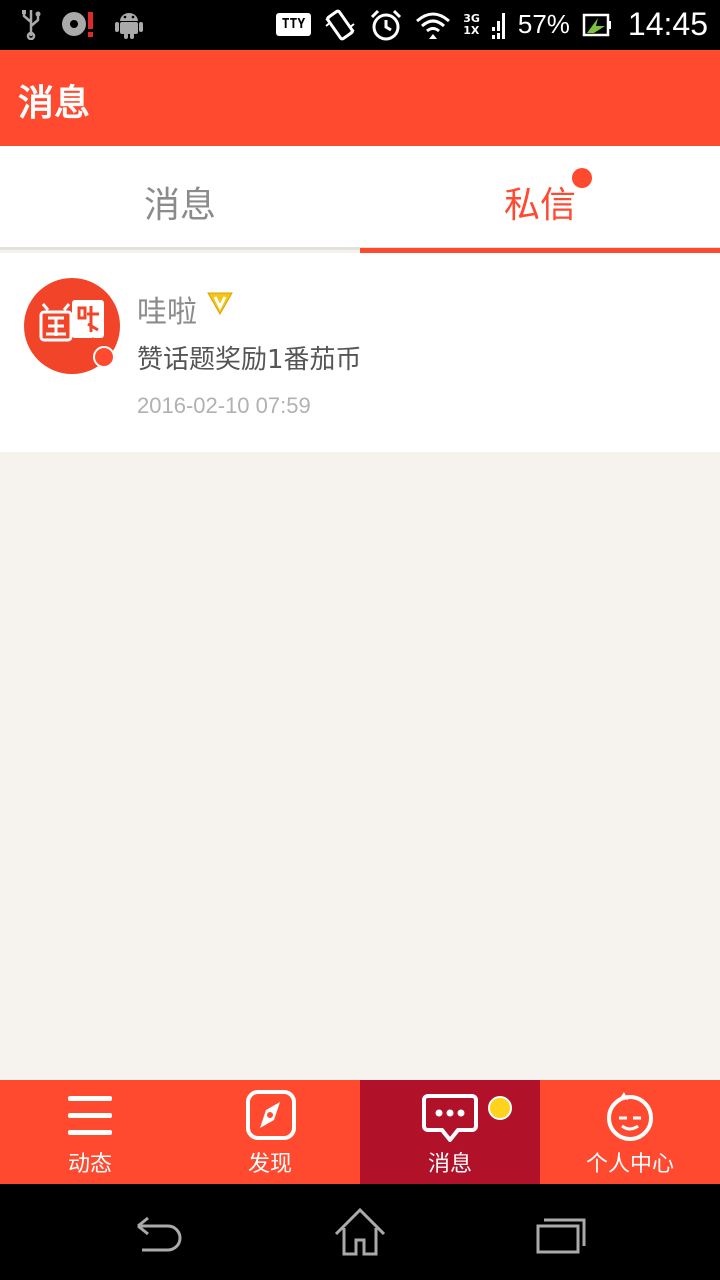 Image resolution: width=720 pixels, height=1280 pixels. I want to click on vibrate-icon, so click(340, 24).